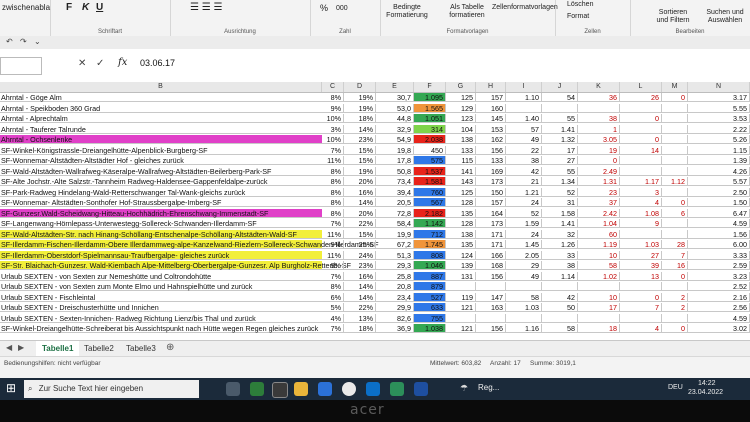 Image resolution: width=750 pixels, height=422 pixels. I want to click on format-as-table-button: Als Tabelle formatieren, so click(467, 12).